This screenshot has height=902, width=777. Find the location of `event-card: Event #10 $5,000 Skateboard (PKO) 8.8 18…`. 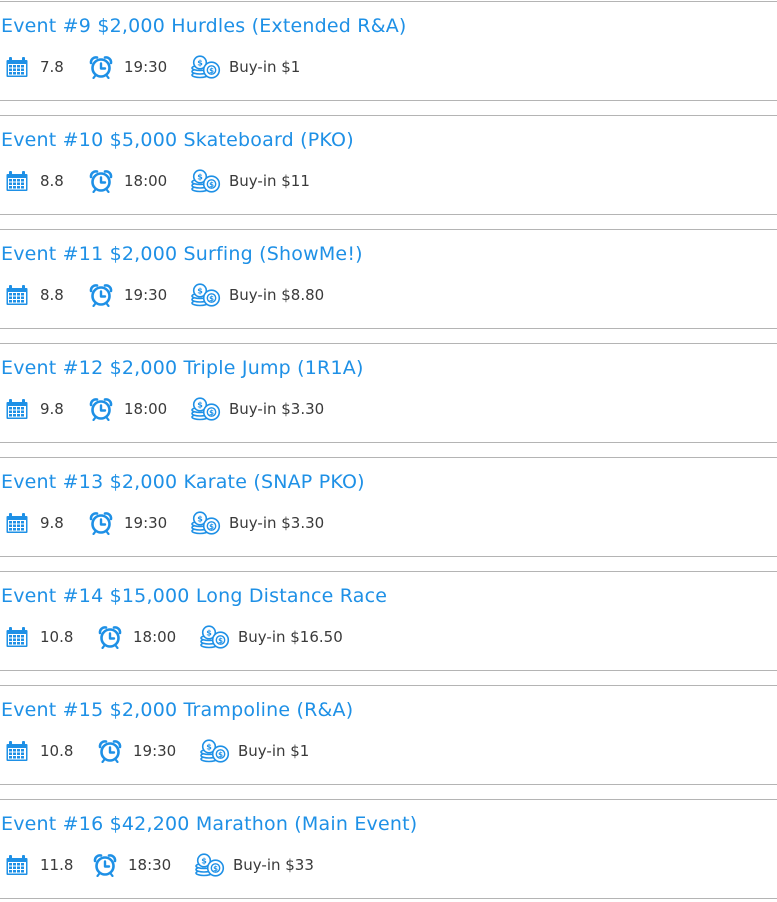

event-card: Event #10 $5,000 Skateboard (PKO) 8.8 18… is located at coordinates (388, 165).